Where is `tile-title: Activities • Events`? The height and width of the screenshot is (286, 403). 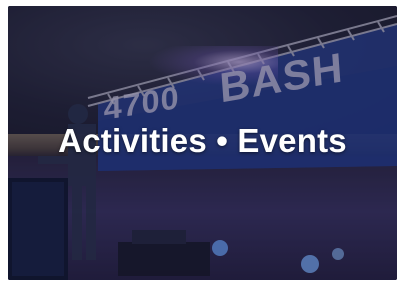
tile-title: Activities • Events is located at coordinates (202, 140).